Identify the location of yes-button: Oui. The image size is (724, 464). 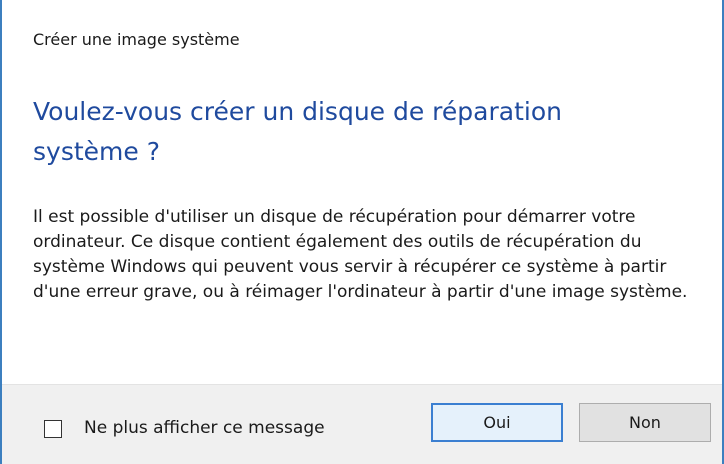
(497, 422).